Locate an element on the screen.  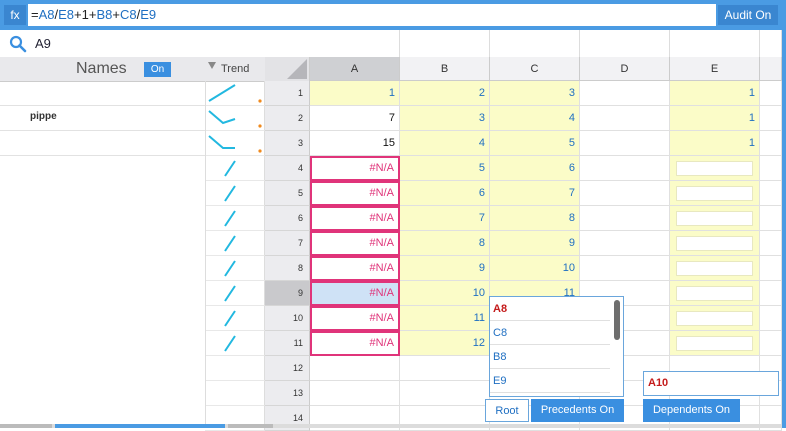
cell-c3: 5 is located at coordinates (535, 143).